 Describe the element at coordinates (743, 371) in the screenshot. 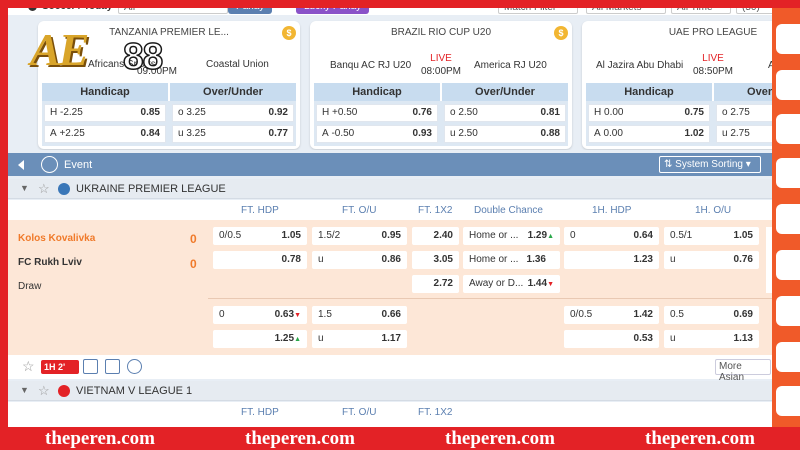

I see `more-asian-button: More Asian` at that location.